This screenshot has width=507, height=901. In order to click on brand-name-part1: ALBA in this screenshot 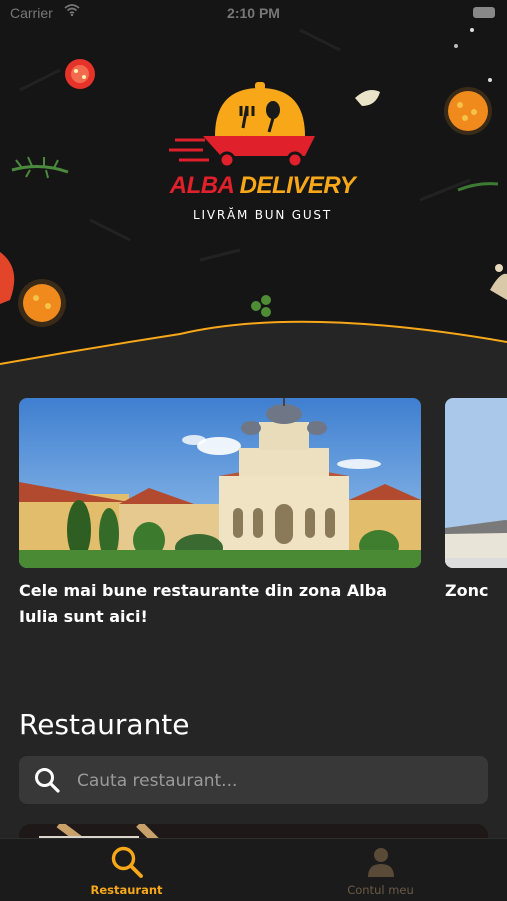, I will do `click(201, 185)`.